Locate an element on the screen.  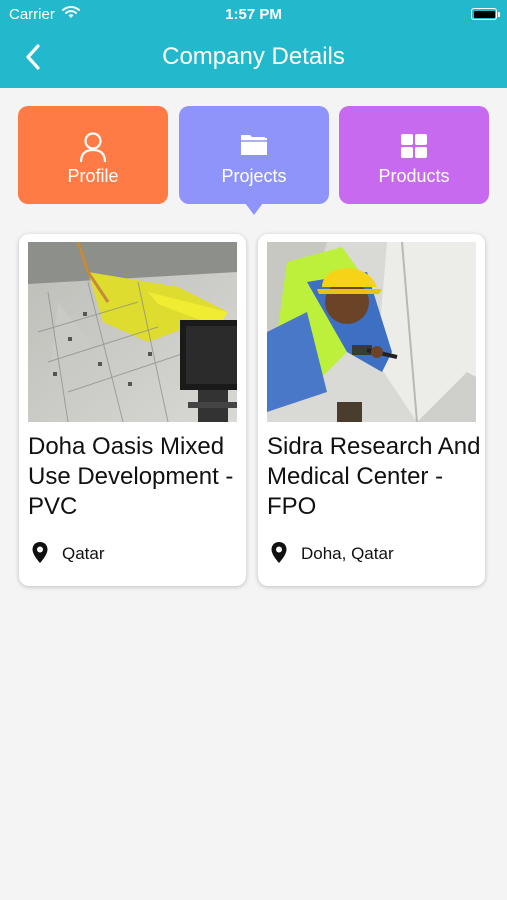
tab-profile: Profile is located at coordinates (93, 155).